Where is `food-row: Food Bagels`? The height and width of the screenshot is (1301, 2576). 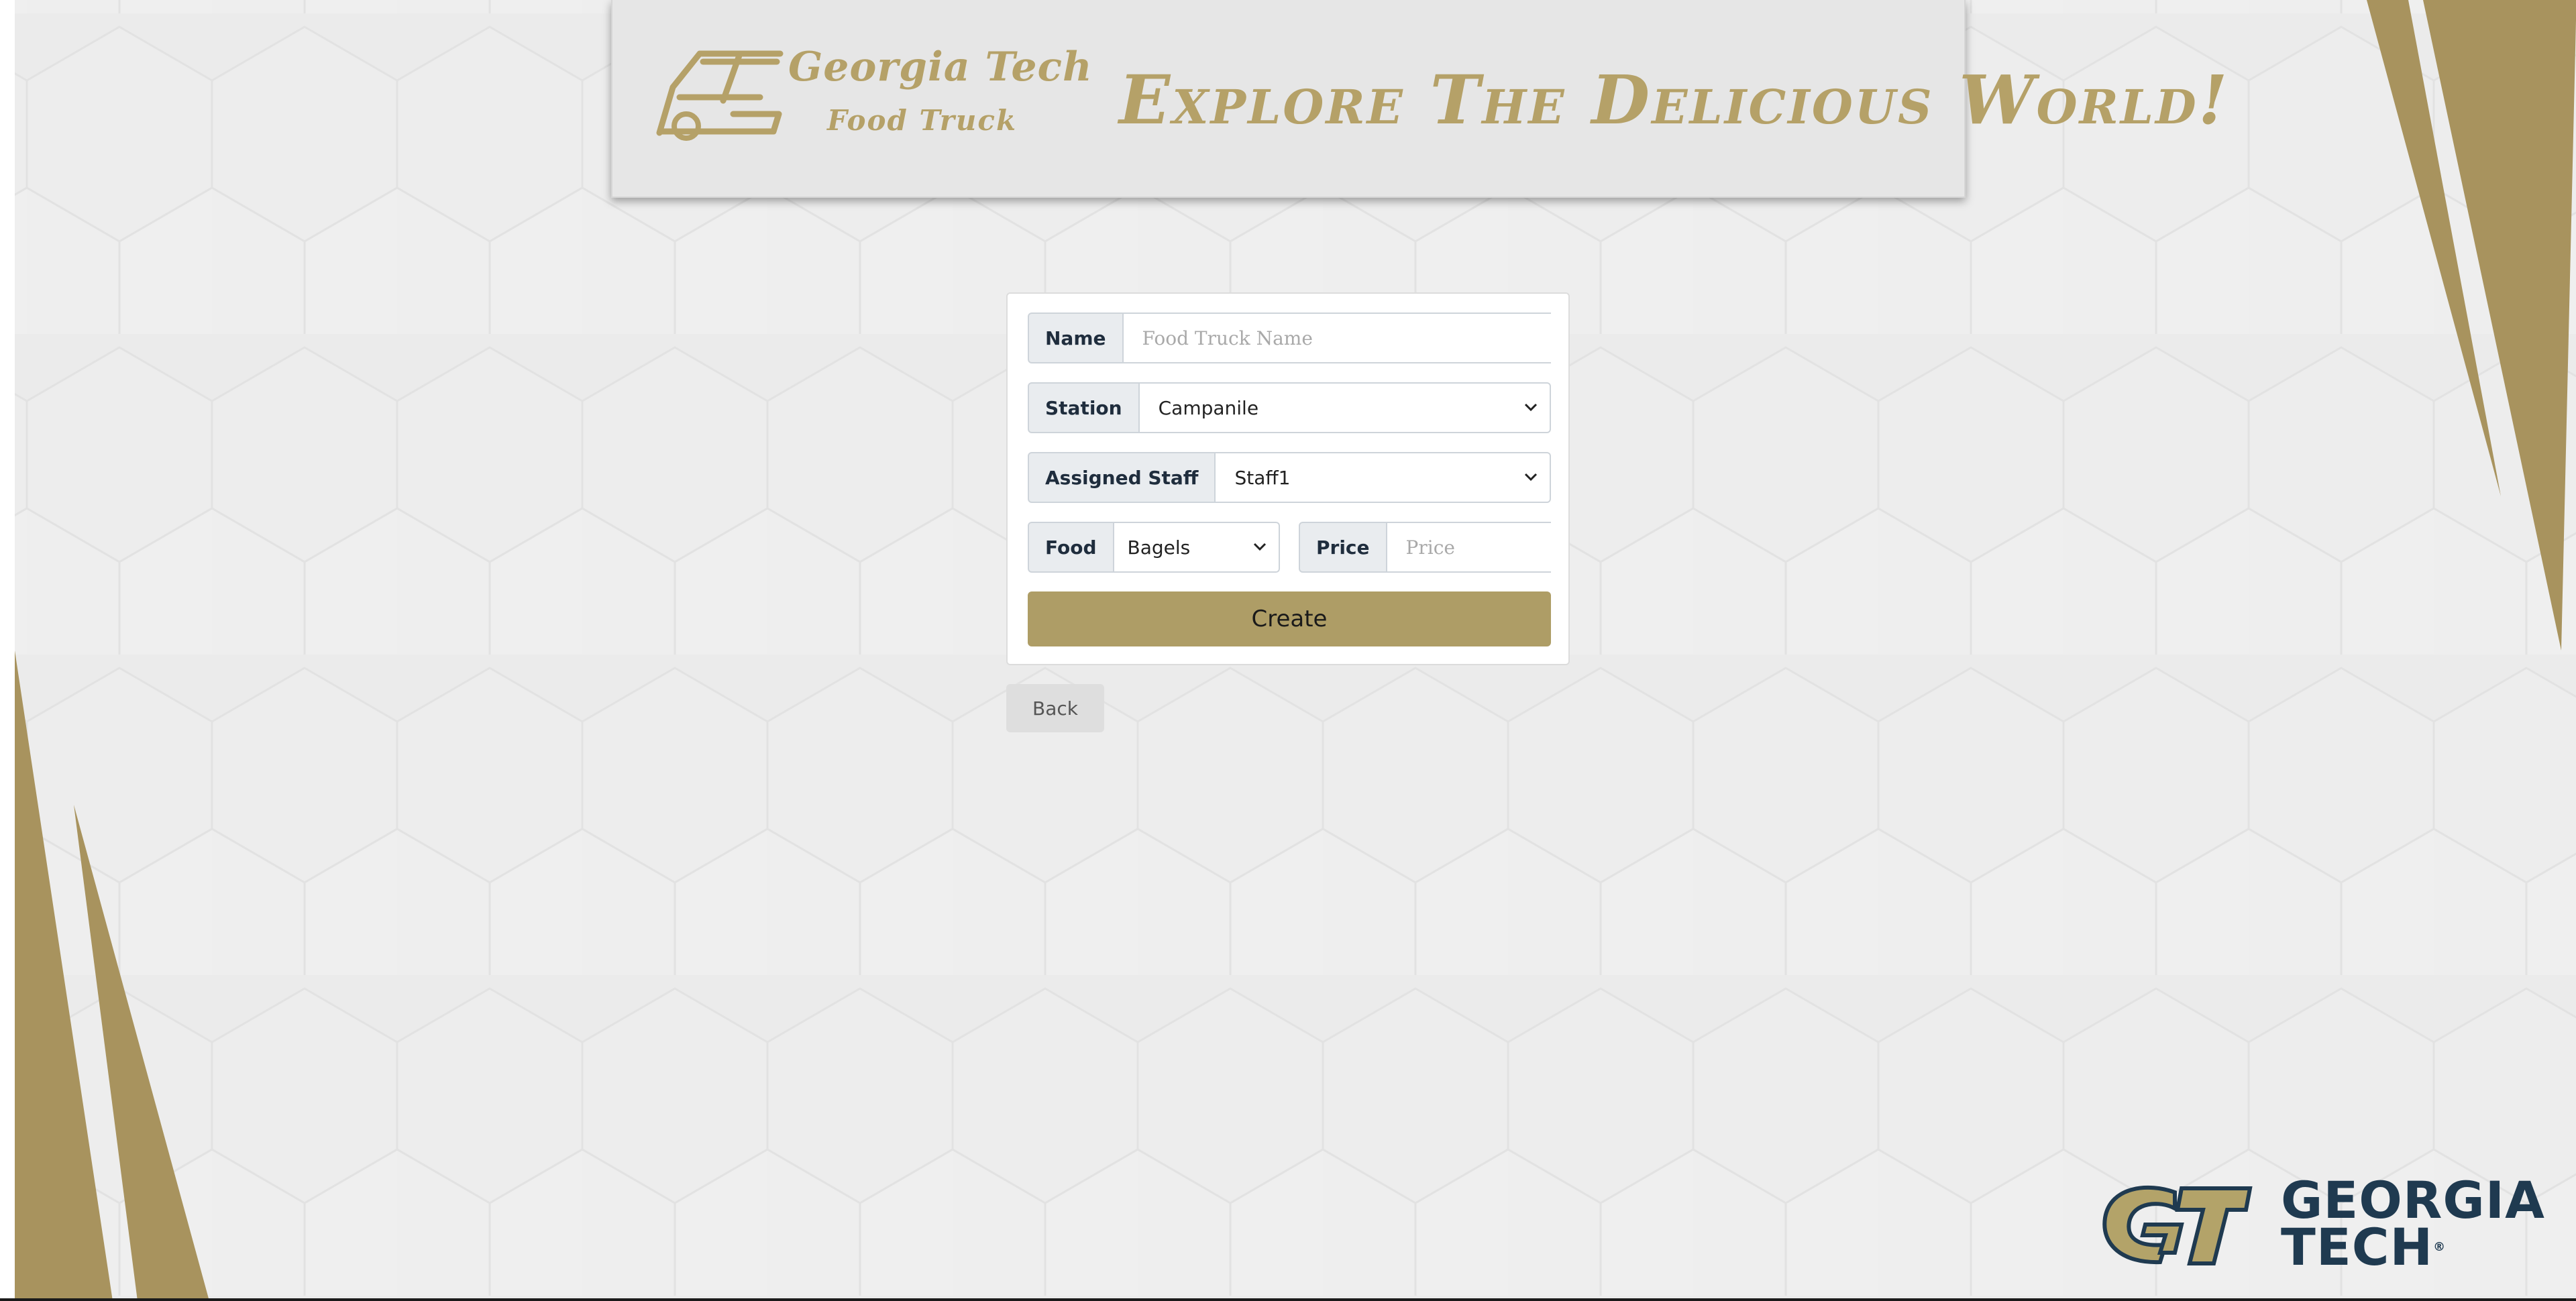
food-row: Food Bagels is located at coordinates (1154, 547).